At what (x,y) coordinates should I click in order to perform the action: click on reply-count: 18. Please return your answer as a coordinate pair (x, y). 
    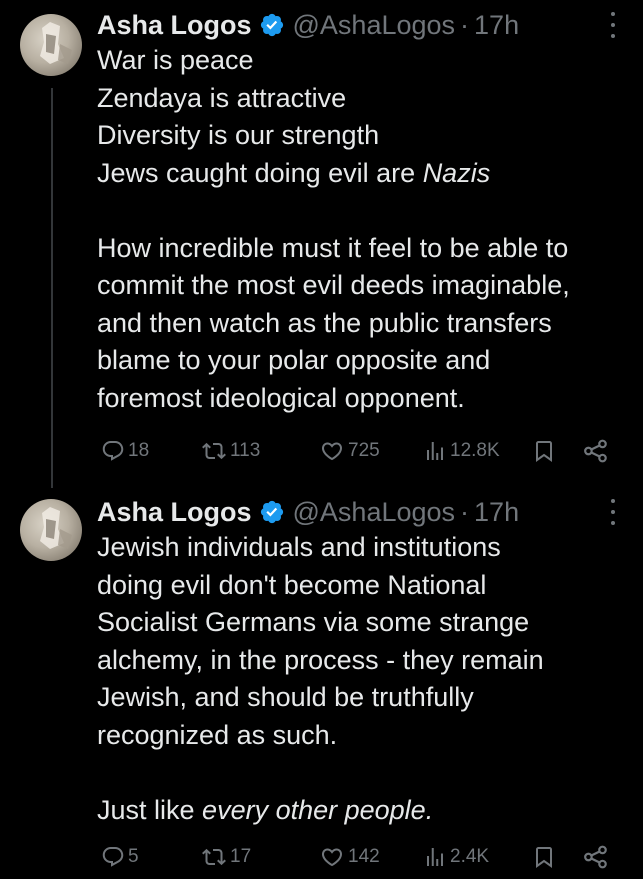
    Looking at the image, I should click on (139, 450).